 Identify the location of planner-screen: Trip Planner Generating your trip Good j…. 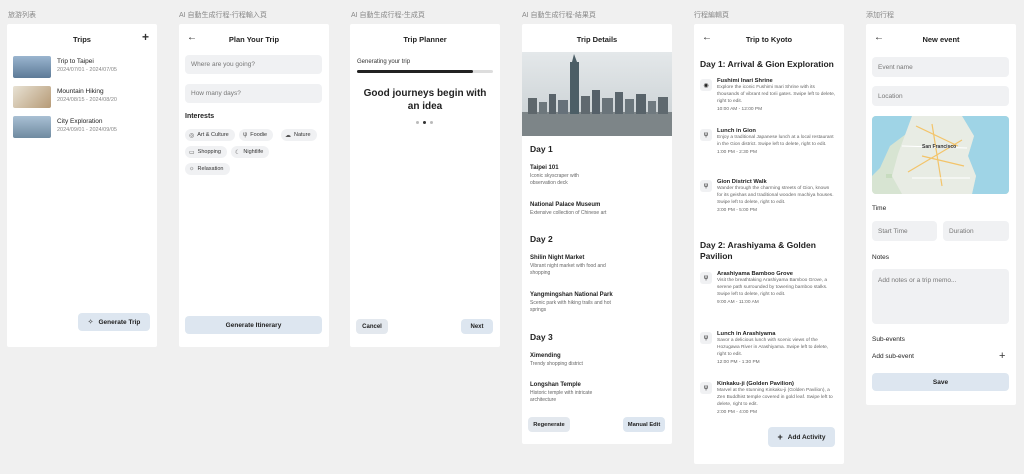
(425, 185).